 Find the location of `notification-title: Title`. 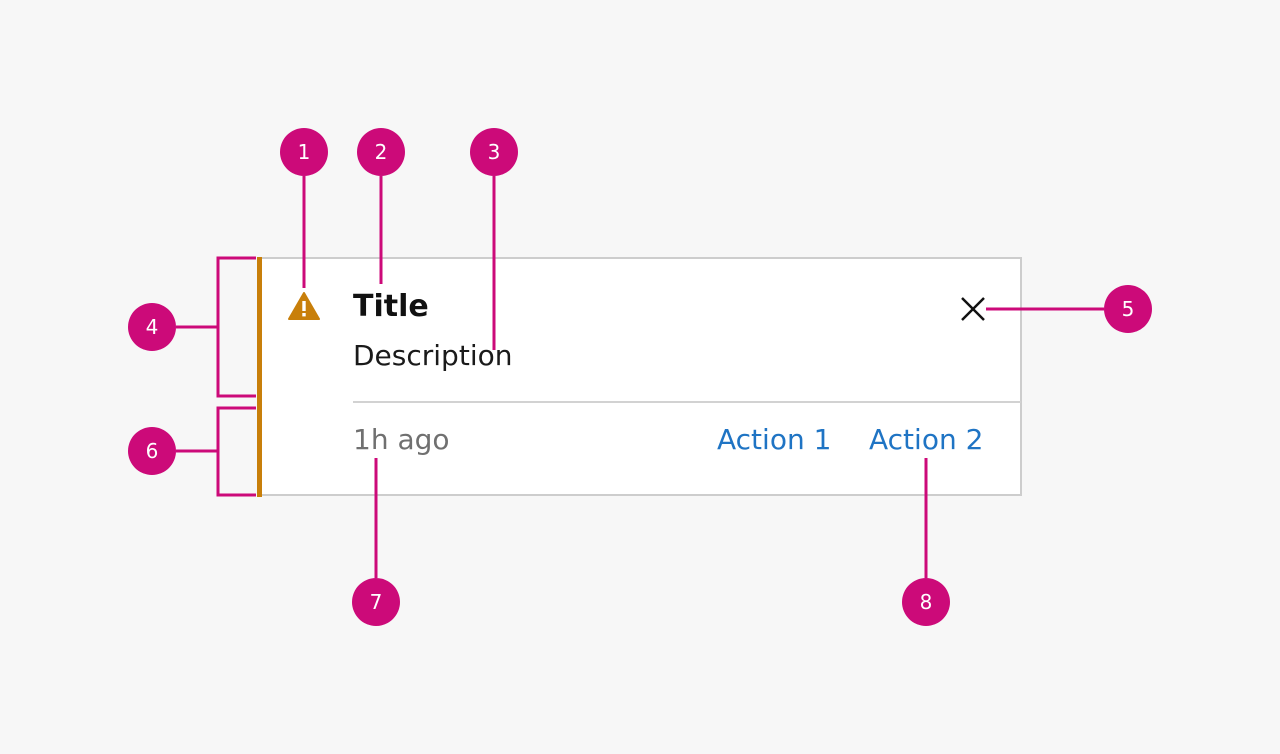

notification-title: Title is located at coordinates (391, 306).